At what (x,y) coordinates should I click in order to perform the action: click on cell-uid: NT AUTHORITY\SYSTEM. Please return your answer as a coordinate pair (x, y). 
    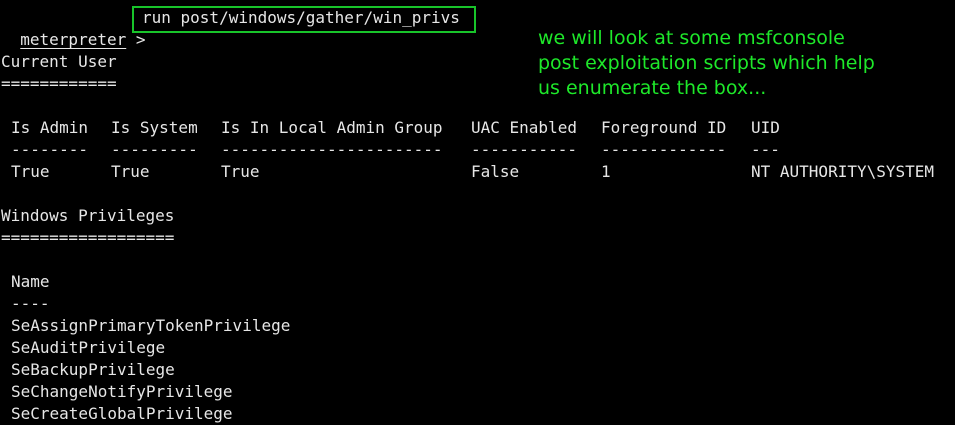
    Looking at the image, I should click on (843, 171).